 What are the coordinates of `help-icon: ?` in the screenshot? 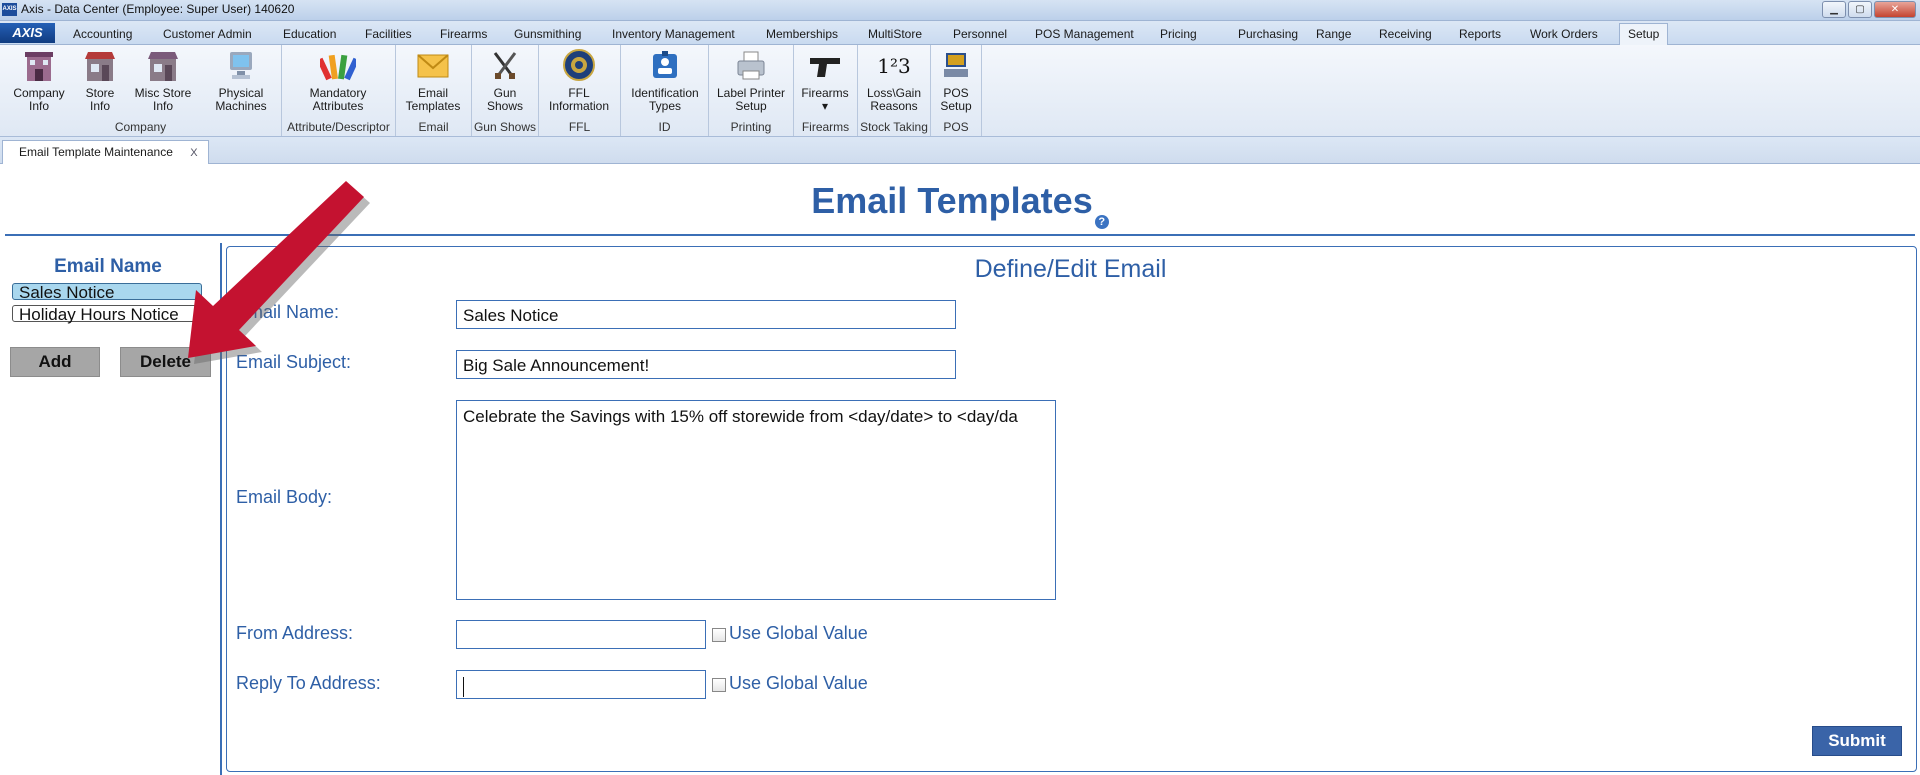 It's located at (1101, 222).